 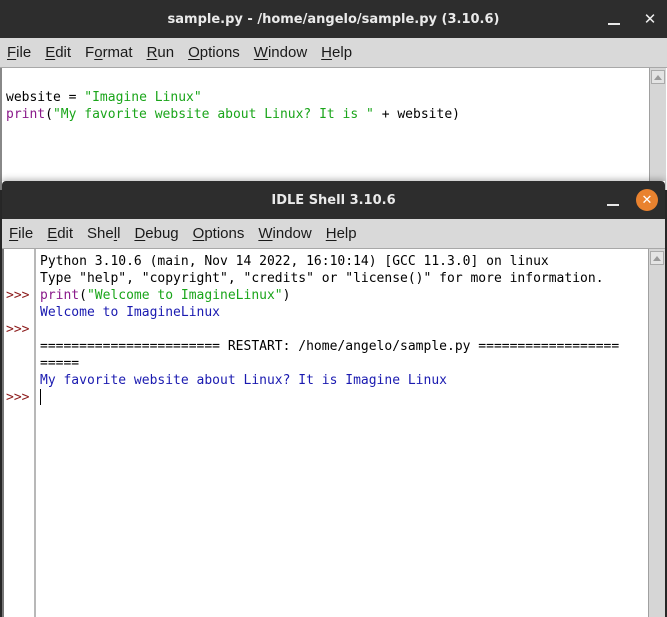 What do you see at coordinates (60, 363) in the screenshot?
I see `restart-line-2: =====` at bounding box center [60, 363].